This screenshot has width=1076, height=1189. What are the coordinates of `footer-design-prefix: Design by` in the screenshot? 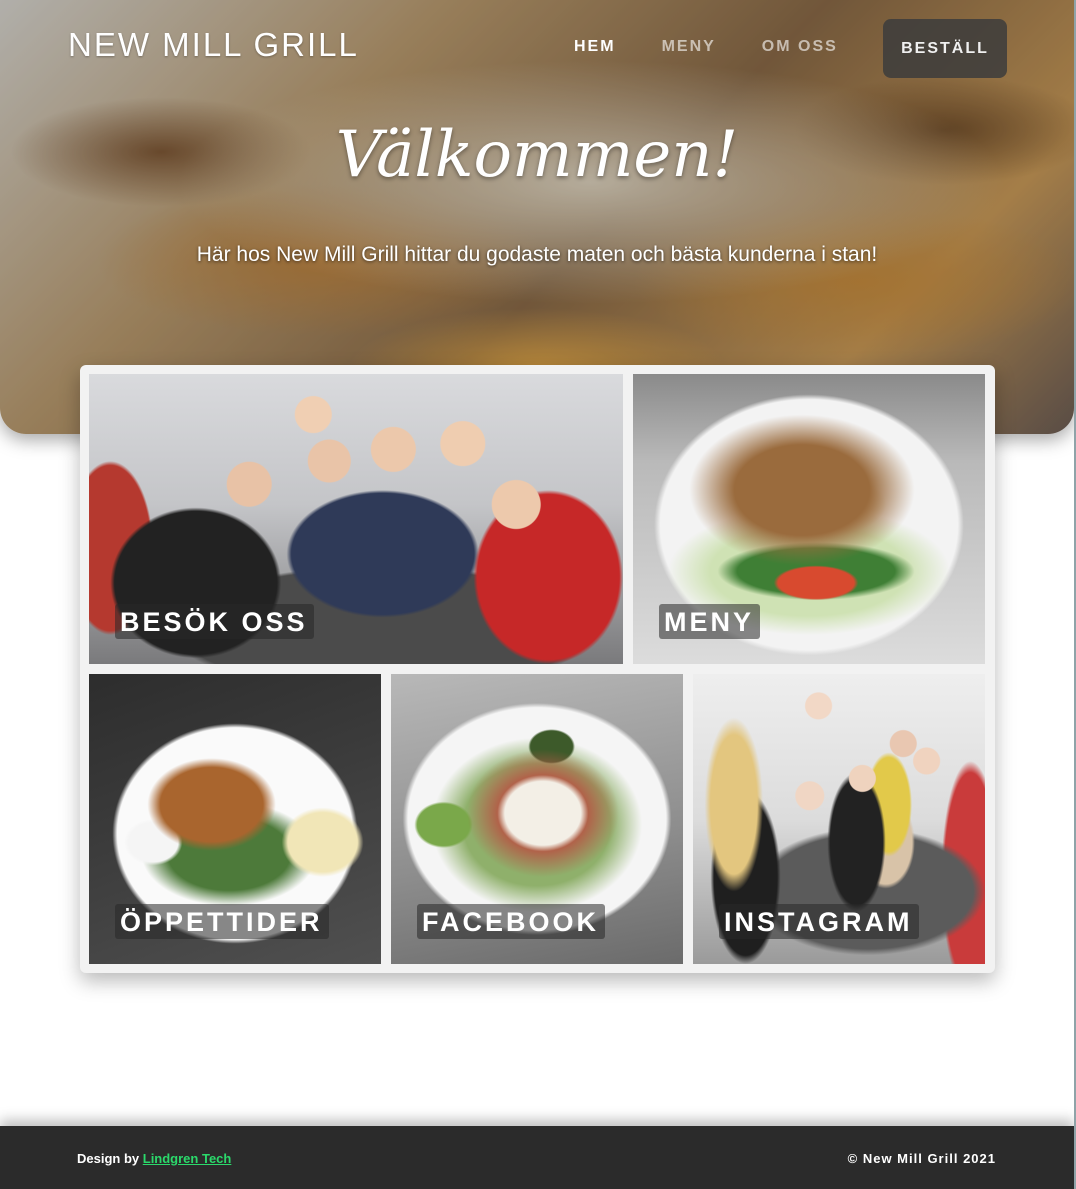 It's located at (108, 1158).